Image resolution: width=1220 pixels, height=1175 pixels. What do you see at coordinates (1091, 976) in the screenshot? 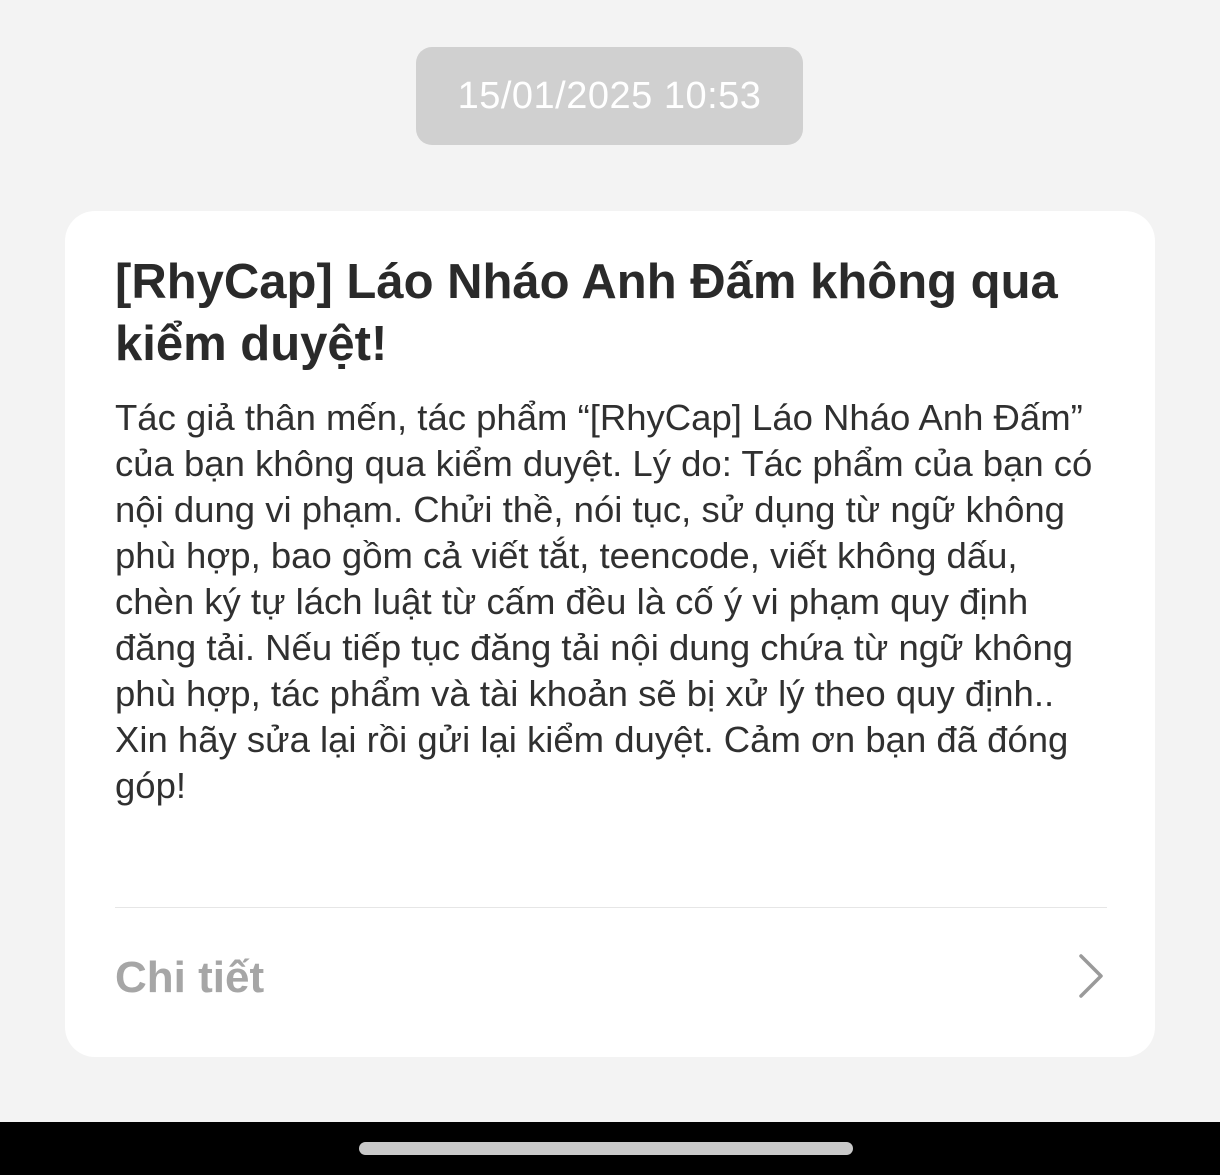
I see `chevron-right-icon` at bounding box center [1091, 976].